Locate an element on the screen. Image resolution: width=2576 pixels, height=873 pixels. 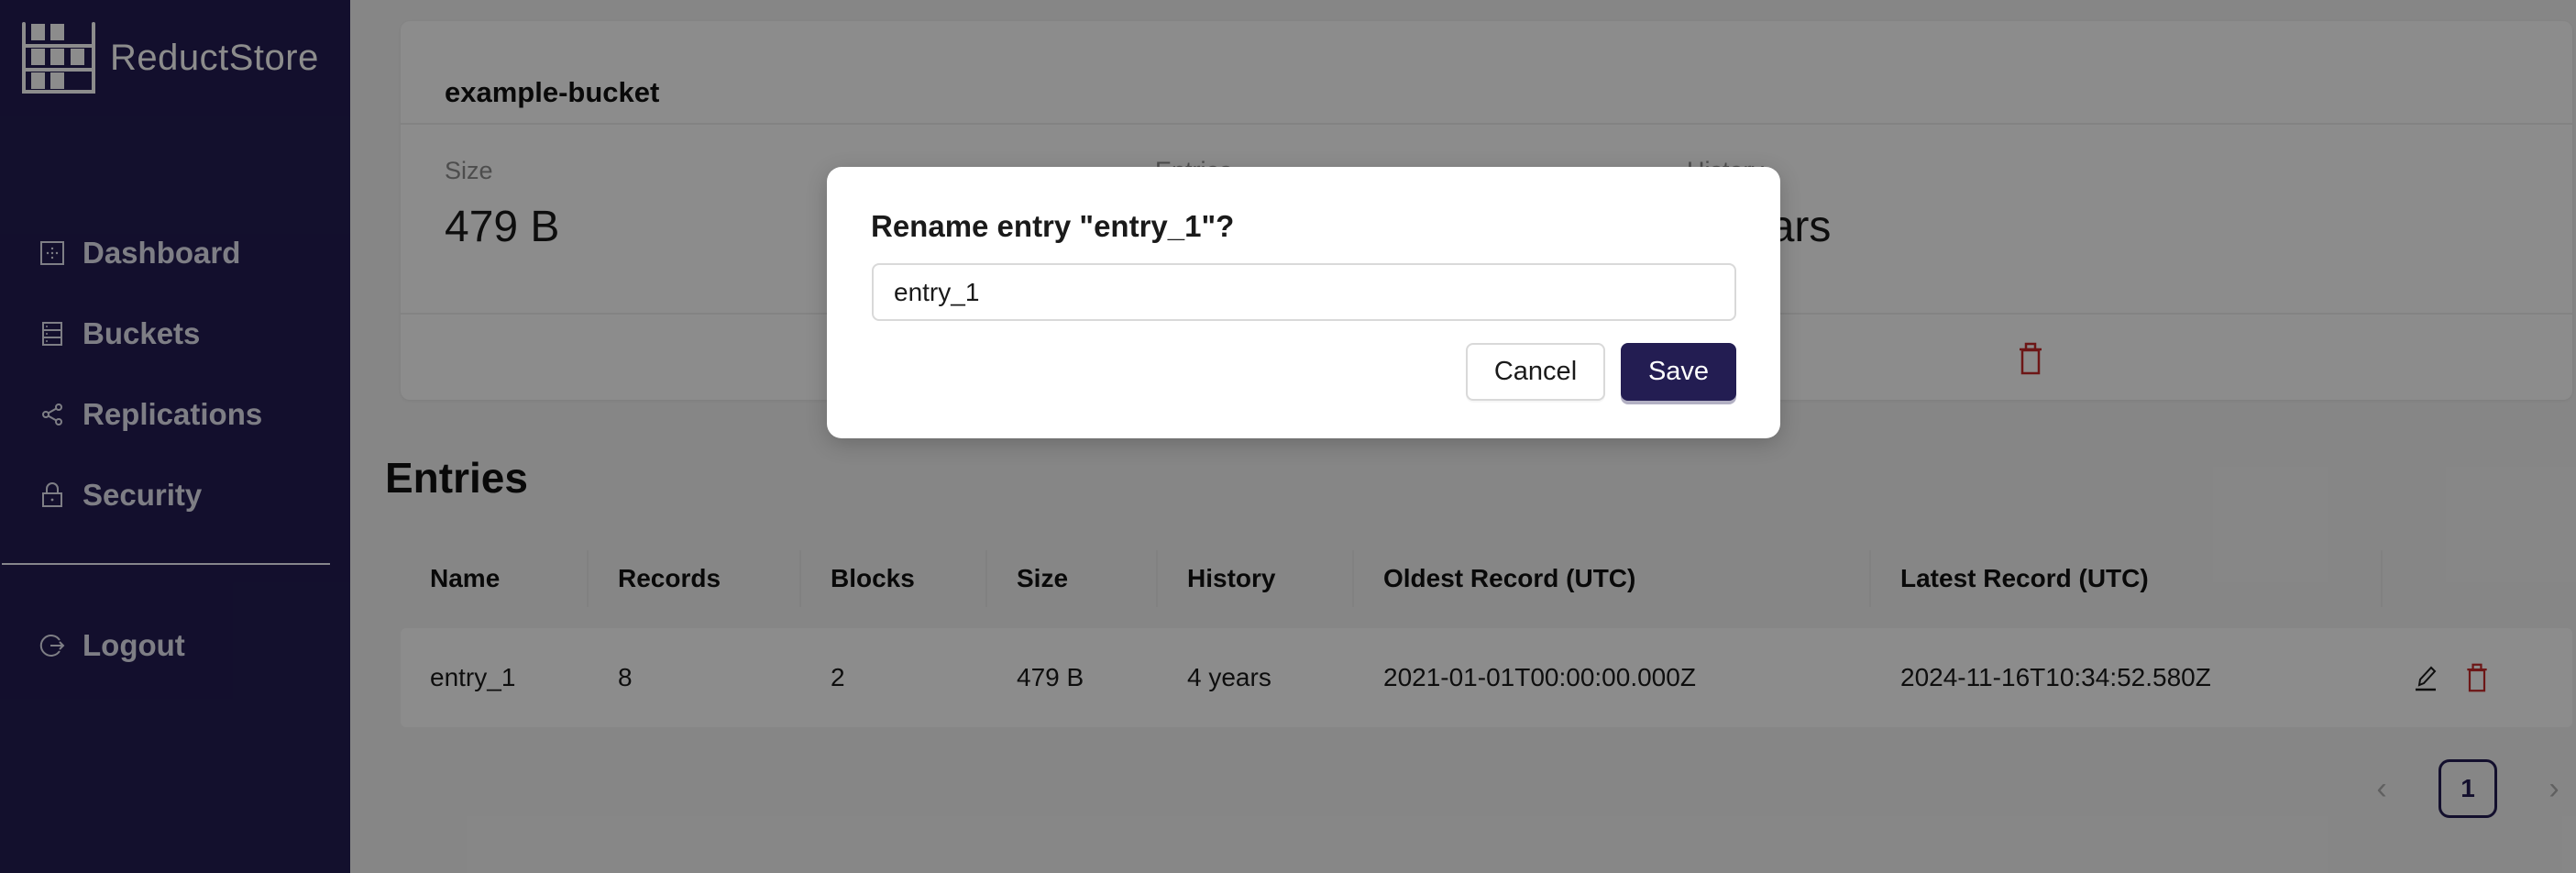
cancel-button: Cancel is located at coordinates (1536, 372).